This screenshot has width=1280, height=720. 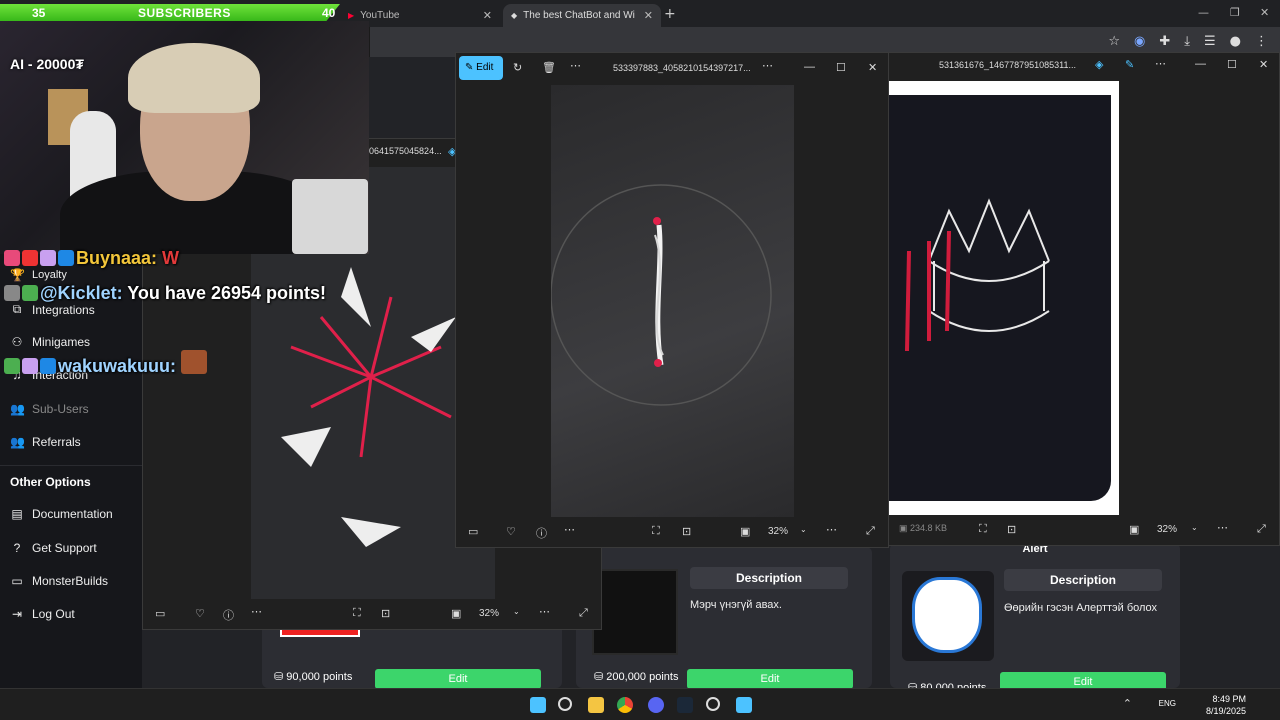 I want to click on description-text: Өөрийн гэсэн Алерттэй болох, so click(x=1081, y=608).